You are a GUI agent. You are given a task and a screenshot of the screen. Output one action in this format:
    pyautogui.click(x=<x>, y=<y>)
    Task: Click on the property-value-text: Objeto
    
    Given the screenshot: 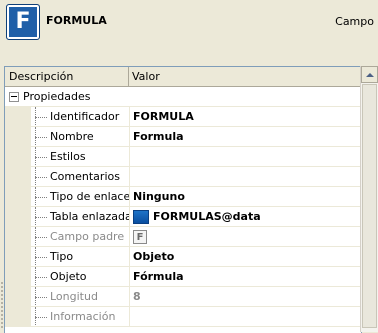 What is the action you would take?
    pyautogui.click(x=154, y=256)
    